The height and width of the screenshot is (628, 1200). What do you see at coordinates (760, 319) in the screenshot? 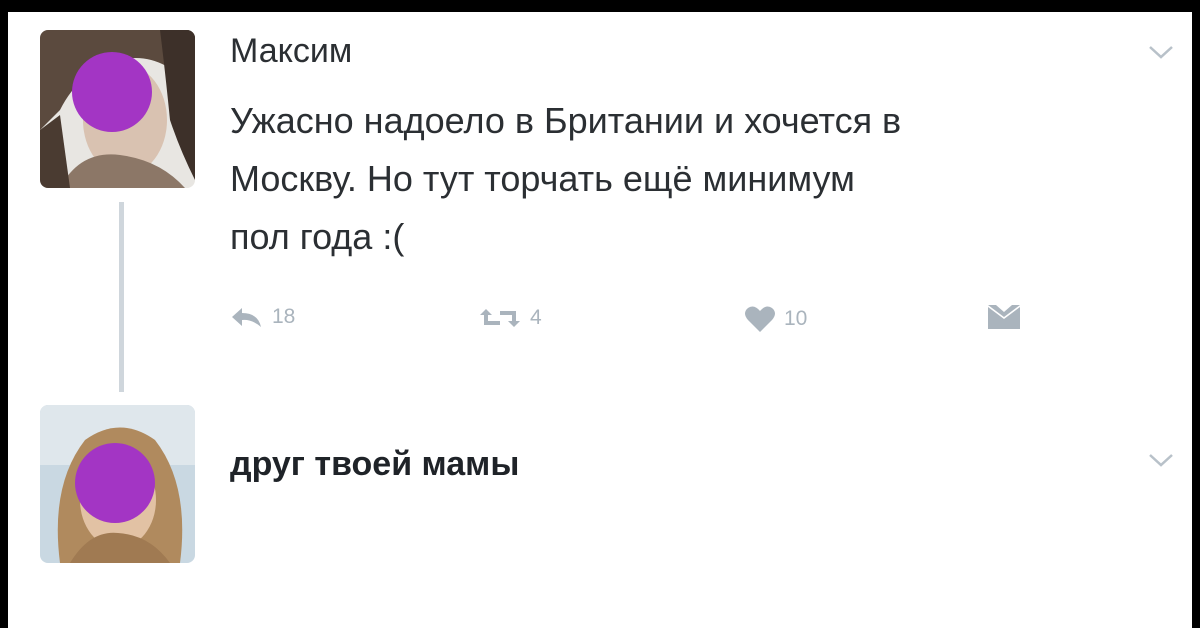
I see `heart-icon` at bounding box center [760, 319].